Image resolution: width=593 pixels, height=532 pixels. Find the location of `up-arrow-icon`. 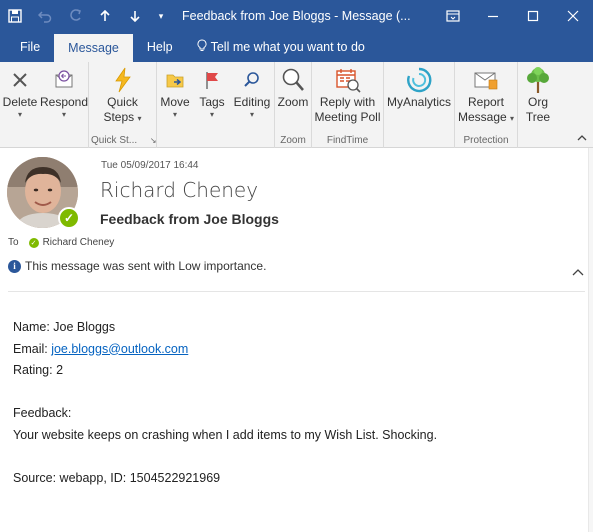

up-arrow-icon is located at coordinates (105, 16).